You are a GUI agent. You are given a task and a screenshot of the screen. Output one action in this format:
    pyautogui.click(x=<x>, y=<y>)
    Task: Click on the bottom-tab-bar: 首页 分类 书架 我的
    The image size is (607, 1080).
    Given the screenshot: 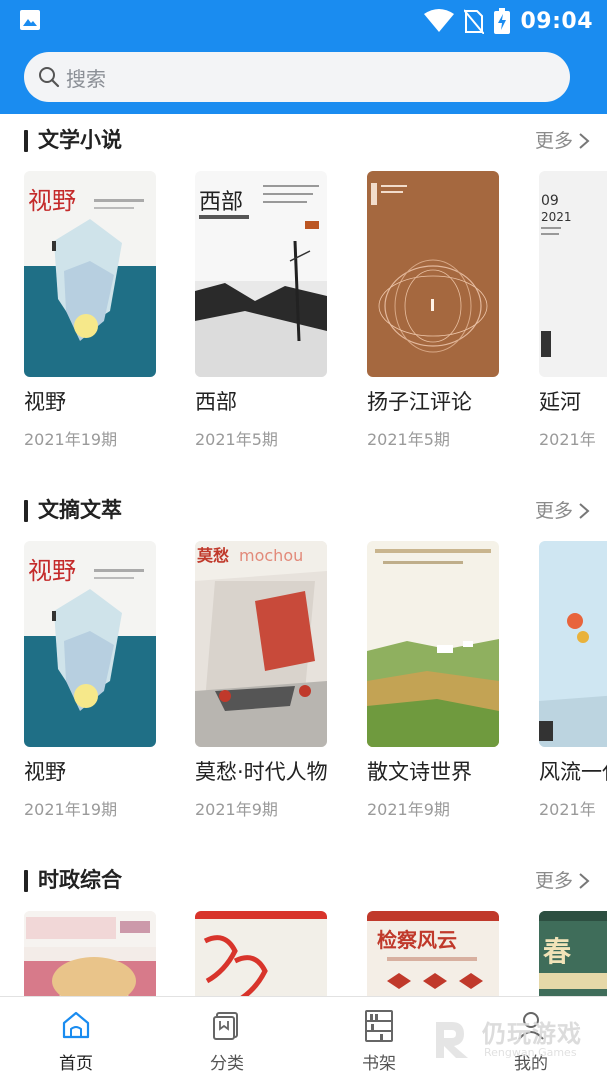 What is the action you would take?
    pyautogui.click(x=303, y=1038)
    